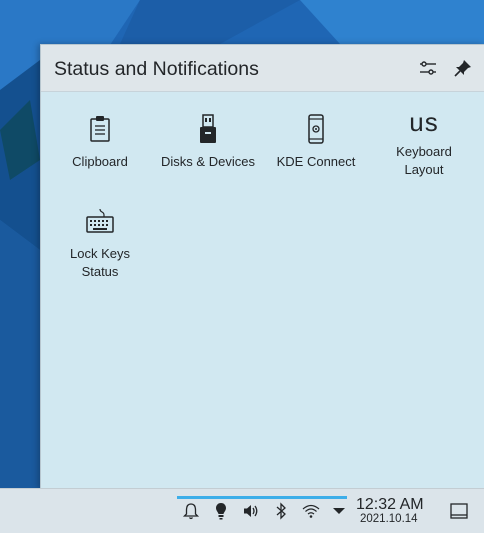 This screenshot has height=533, width=484. What do you see at coordinates (100, 271) in the screenshot?
I see `applet-label-line2: Status` at bounding box center [100, 271].